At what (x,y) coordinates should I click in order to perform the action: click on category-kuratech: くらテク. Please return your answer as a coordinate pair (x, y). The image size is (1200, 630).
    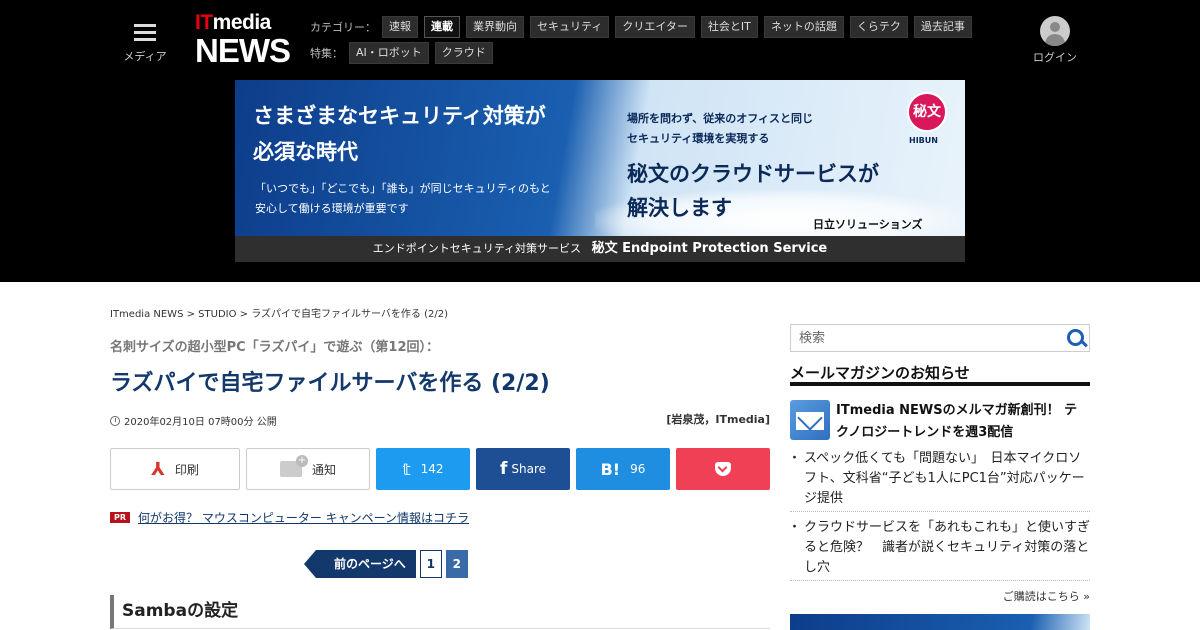
    Looking at the image, I should click on (878, 27).